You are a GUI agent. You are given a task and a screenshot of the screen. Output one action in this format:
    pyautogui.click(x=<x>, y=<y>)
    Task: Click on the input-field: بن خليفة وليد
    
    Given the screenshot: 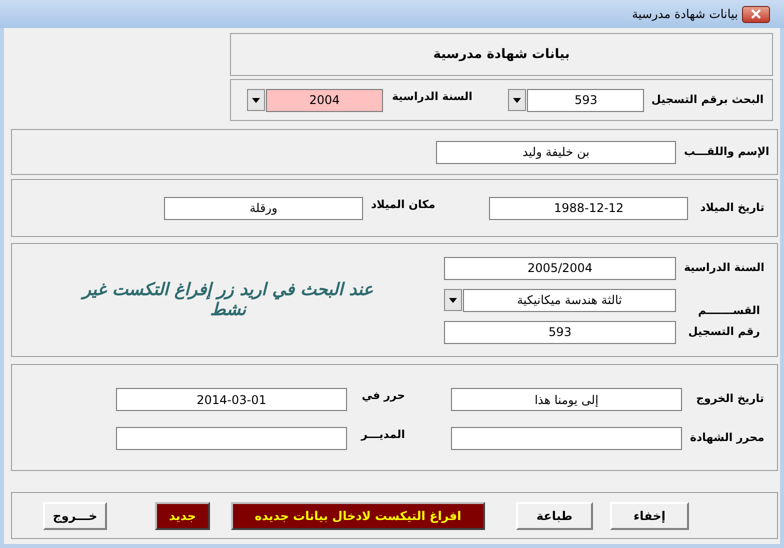 What is the action you would take?
    pyautogui.click(x=556, y=152)
    